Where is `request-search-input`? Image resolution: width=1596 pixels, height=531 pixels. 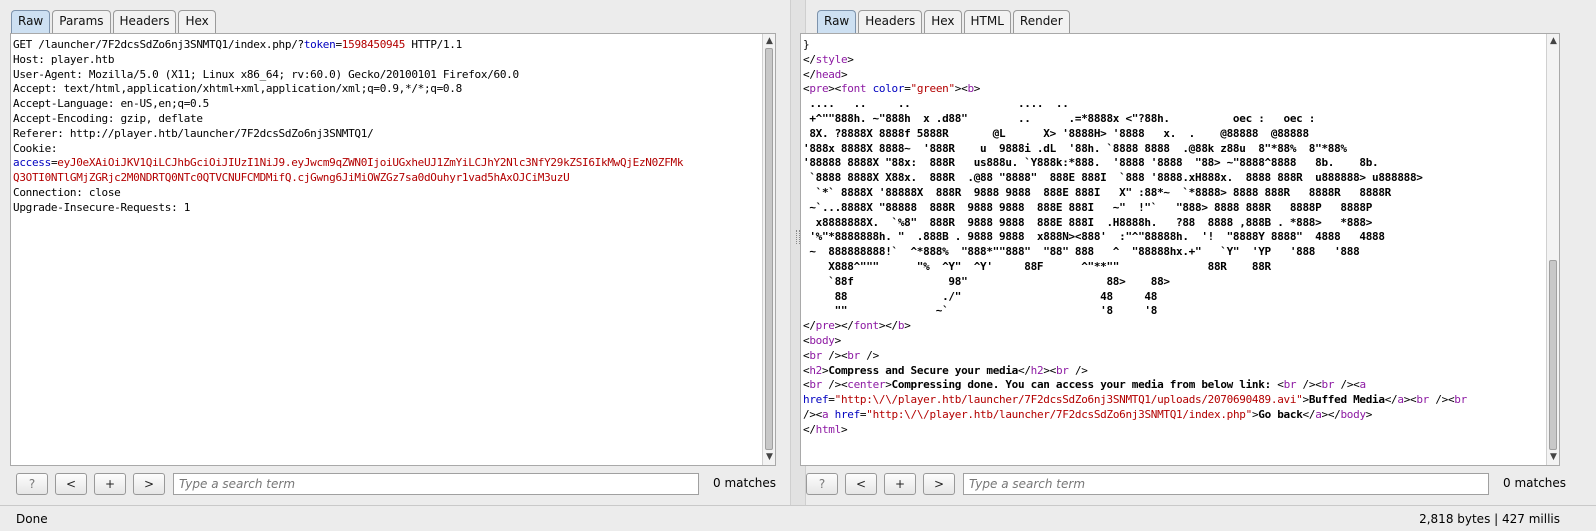
request-search-input is located at coordinates (436, 484).